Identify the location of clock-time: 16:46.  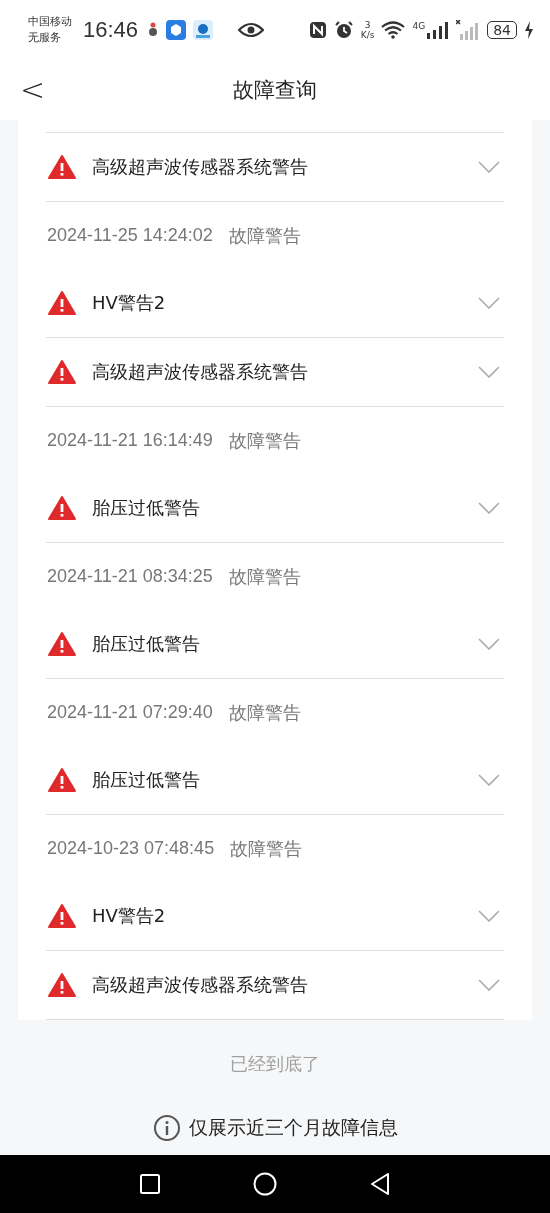
(111, 30).